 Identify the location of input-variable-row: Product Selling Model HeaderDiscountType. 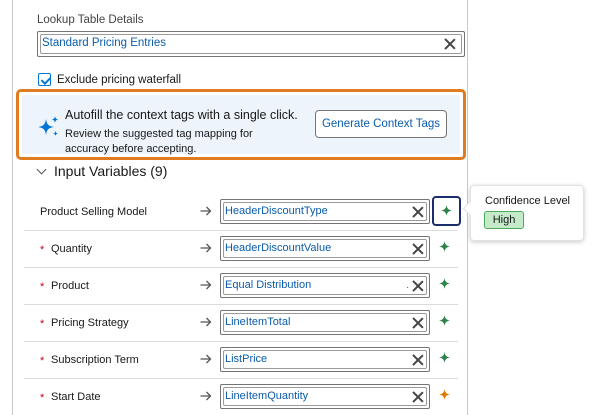
(242, 212).